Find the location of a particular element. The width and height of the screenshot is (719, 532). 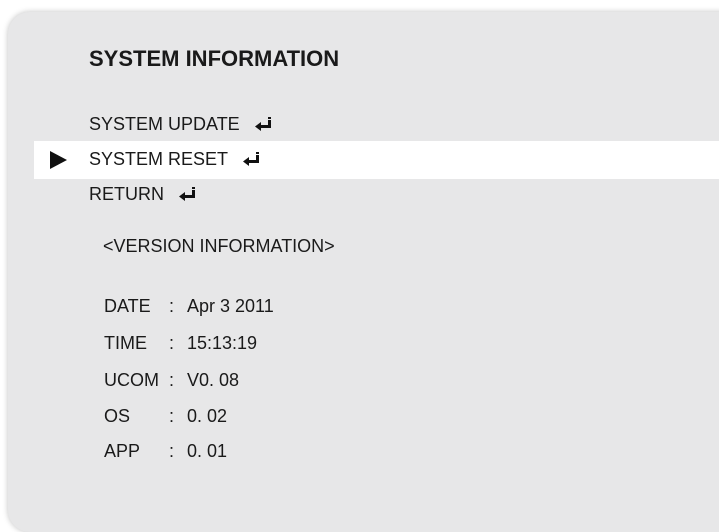

info-key: OS is located at coordinates (117, 416).